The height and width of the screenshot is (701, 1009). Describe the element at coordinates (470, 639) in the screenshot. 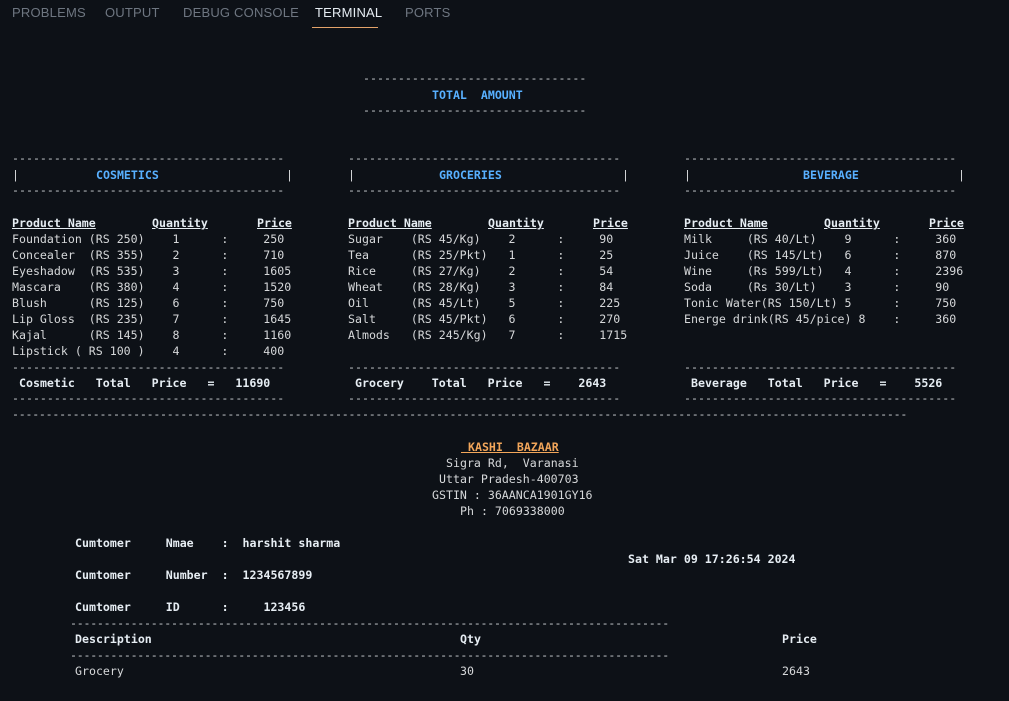

I see `col-qty: Qty` at that location.